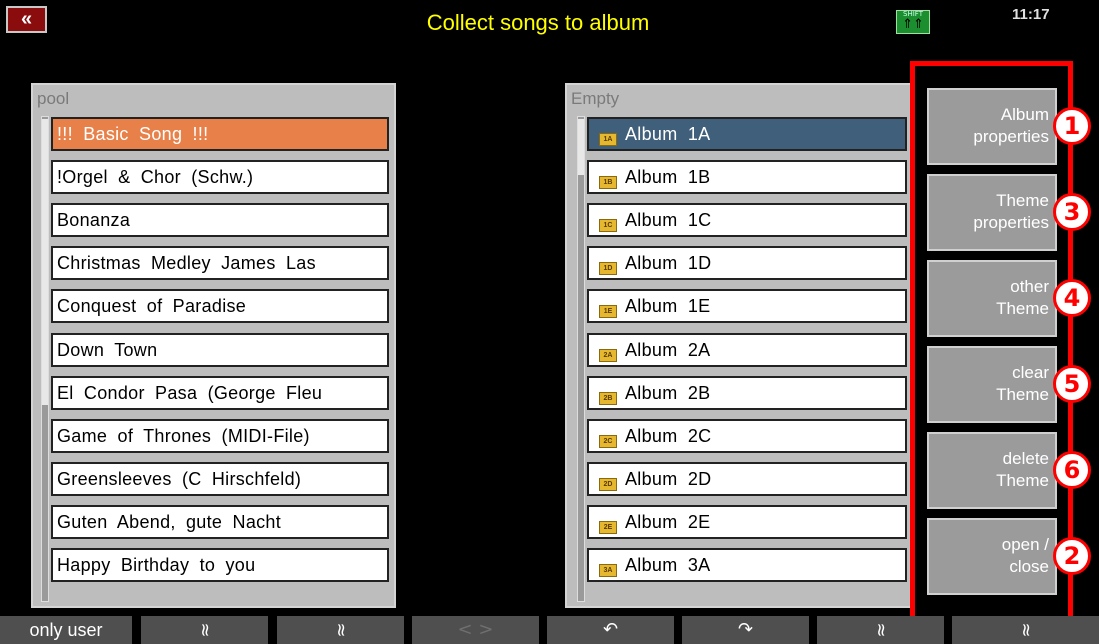  I want to click on album-list-item: 2E Album 2E, so click(747, 521).